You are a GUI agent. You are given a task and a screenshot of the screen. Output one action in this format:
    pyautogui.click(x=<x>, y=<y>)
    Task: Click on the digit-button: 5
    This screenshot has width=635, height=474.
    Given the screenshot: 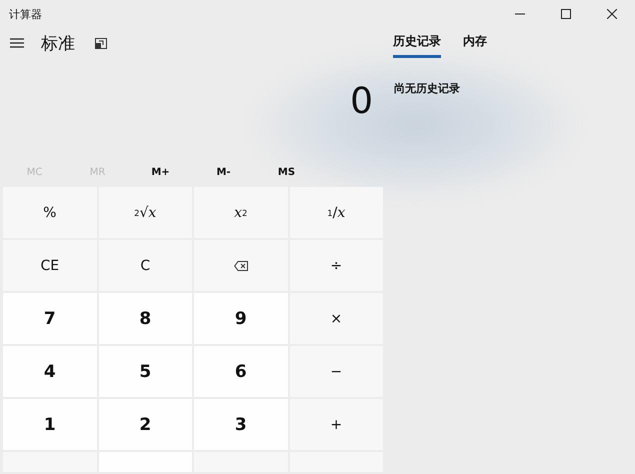 What is the action you would take?
    pyautogui.click(x=145, y=371)
    